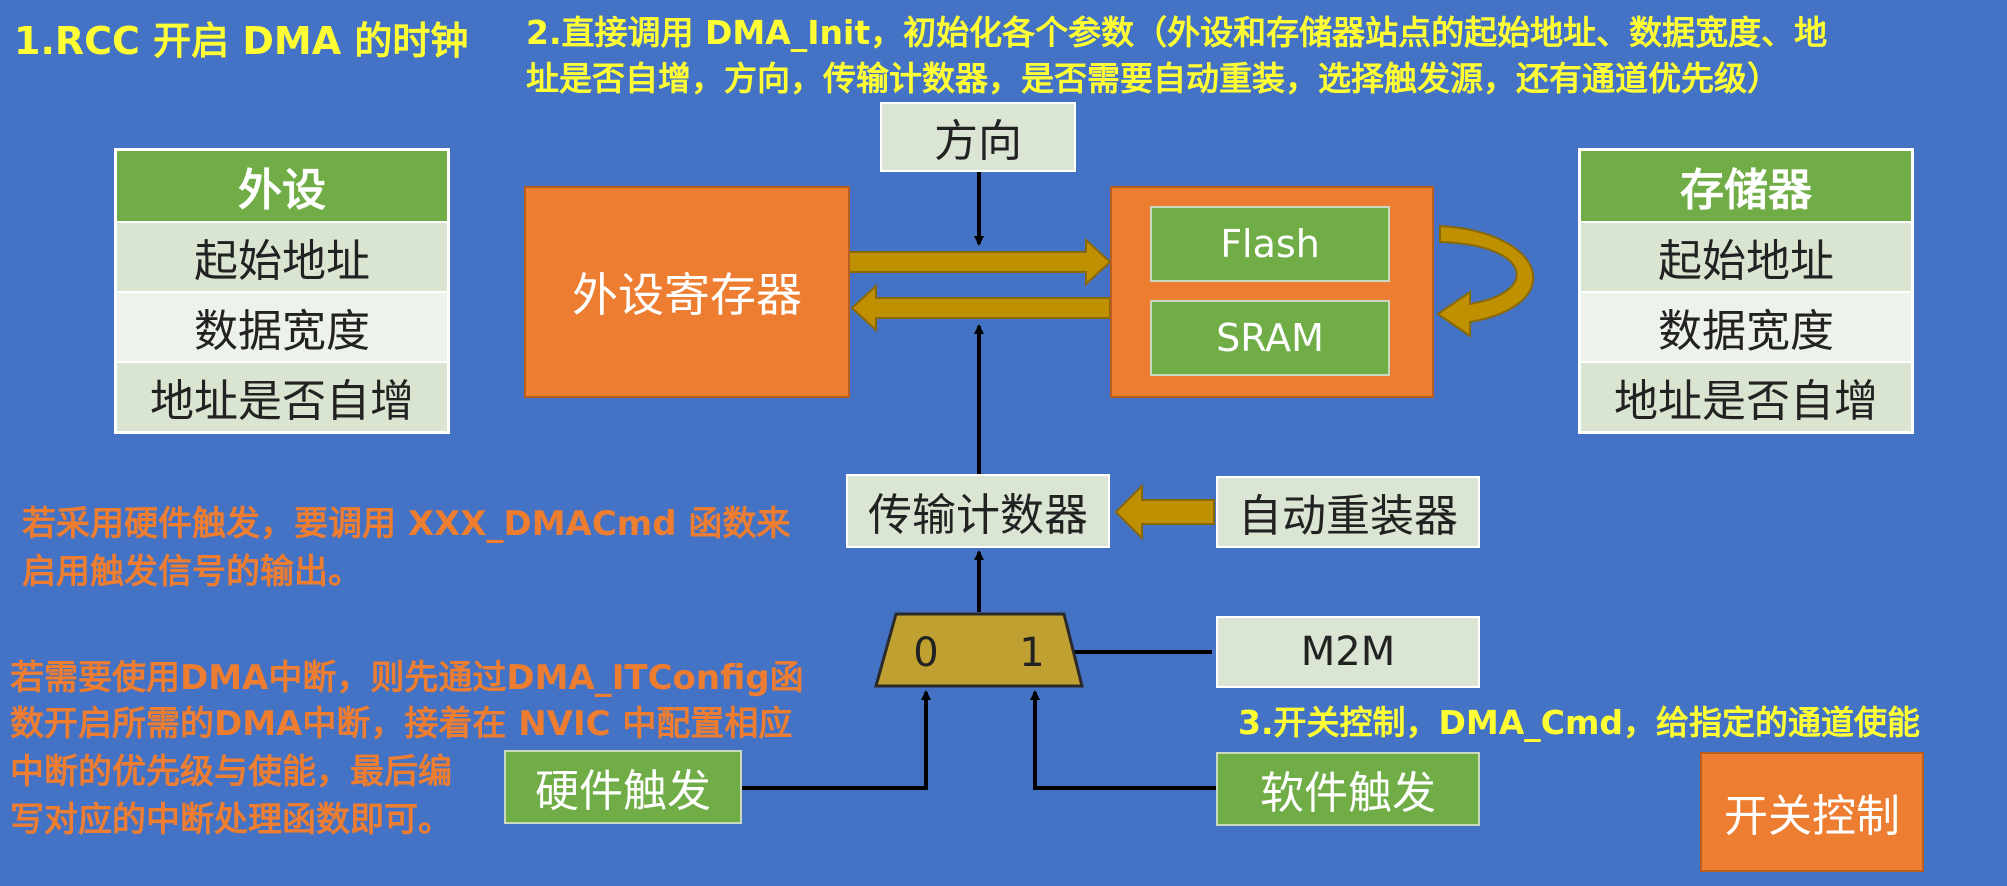 The height and width of the screenshot is (886, 2007). I want to click on switch-control-box: 开关控制, so click(1812, 812).